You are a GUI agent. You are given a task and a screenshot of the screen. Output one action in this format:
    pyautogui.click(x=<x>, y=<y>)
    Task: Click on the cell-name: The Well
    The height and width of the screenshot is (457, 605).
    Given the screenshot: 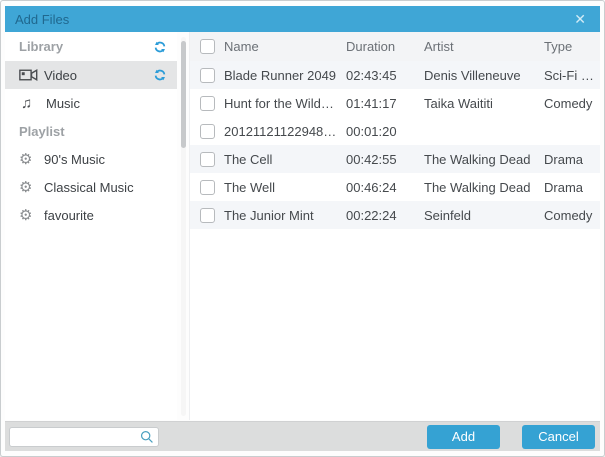 What is the action you would take?
    pyautogui.click(x=250, y=187)
    